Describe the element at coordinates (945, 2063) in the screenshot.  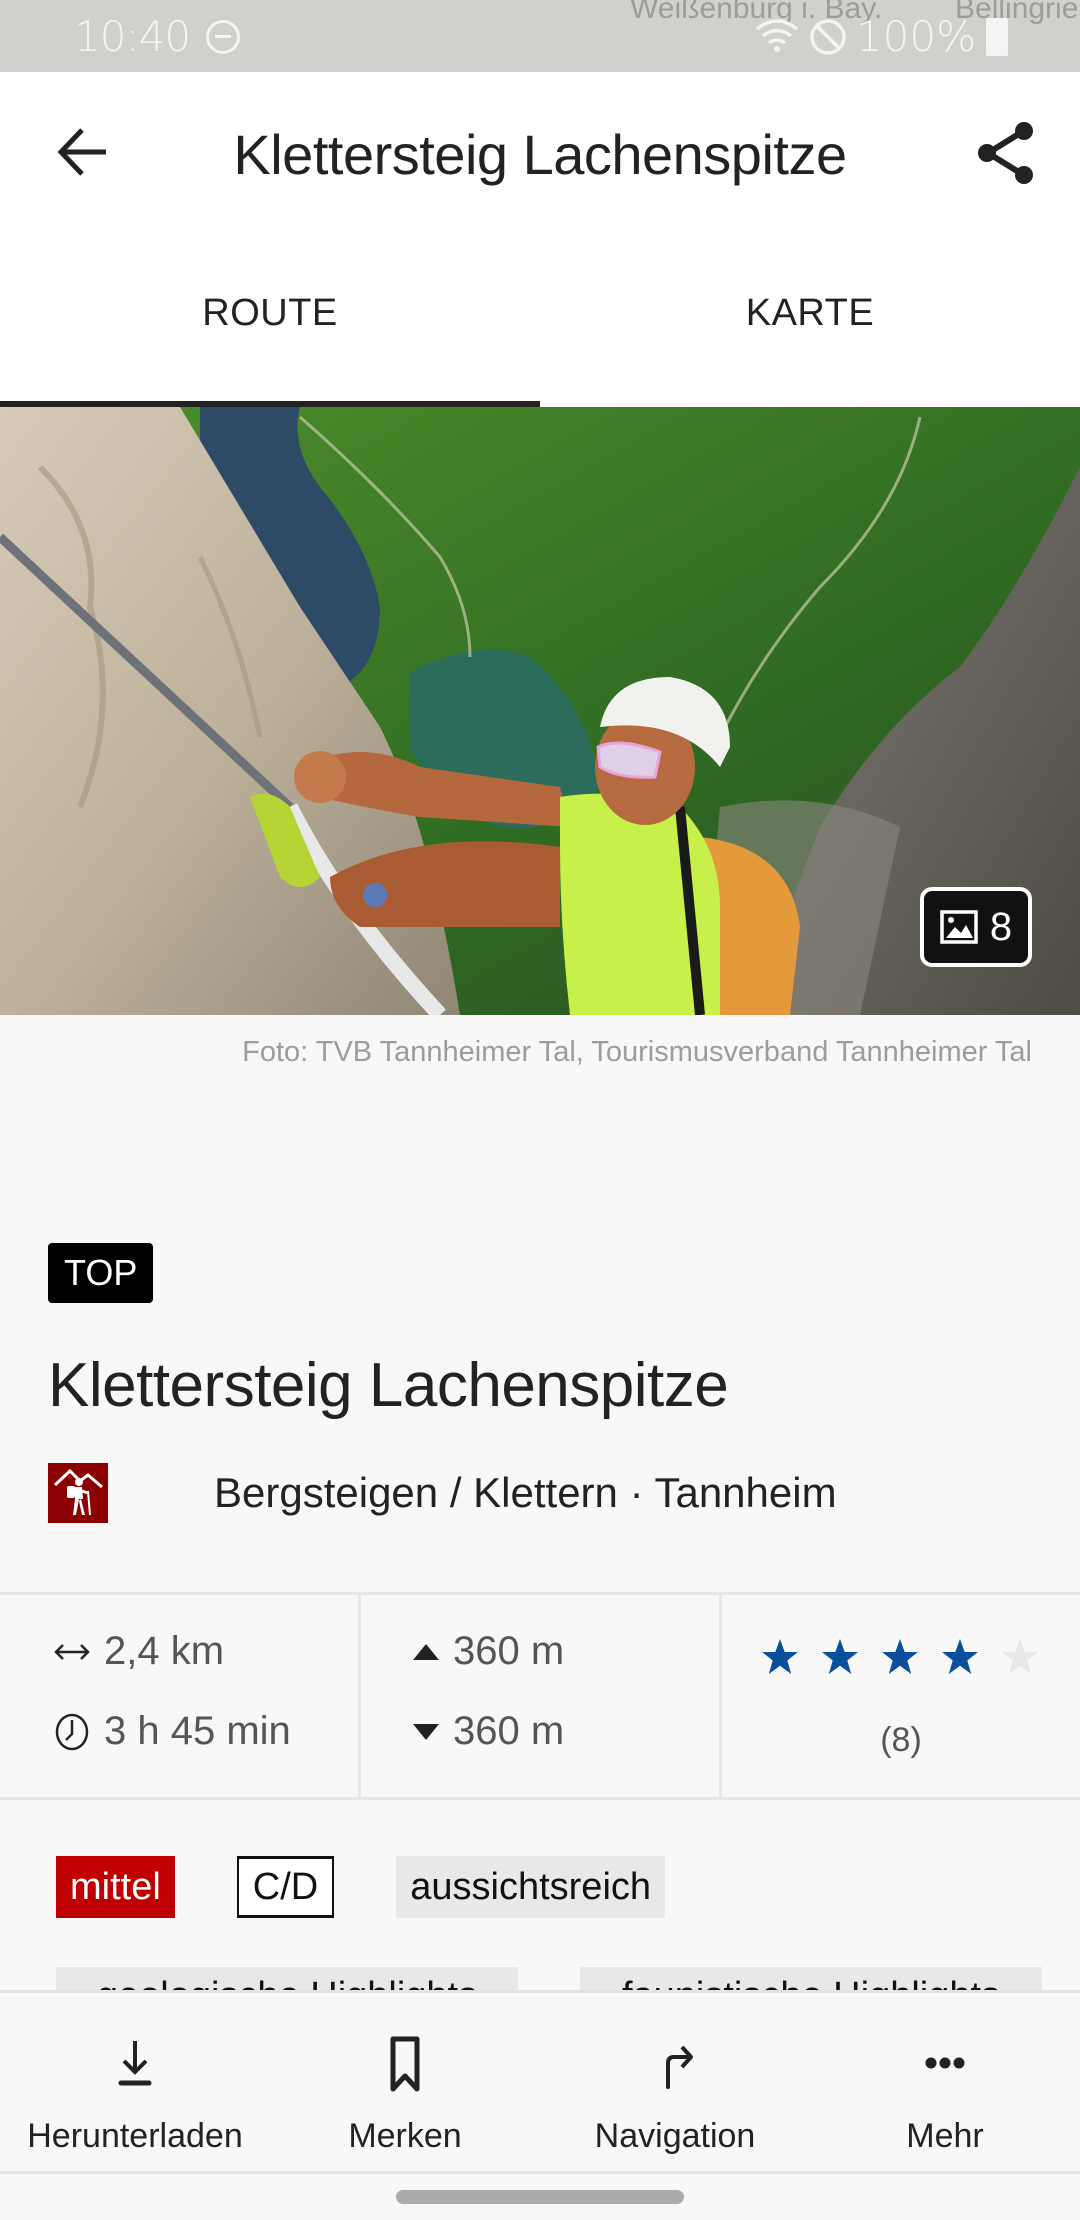
I see `more-horizontal-icon` at that location.